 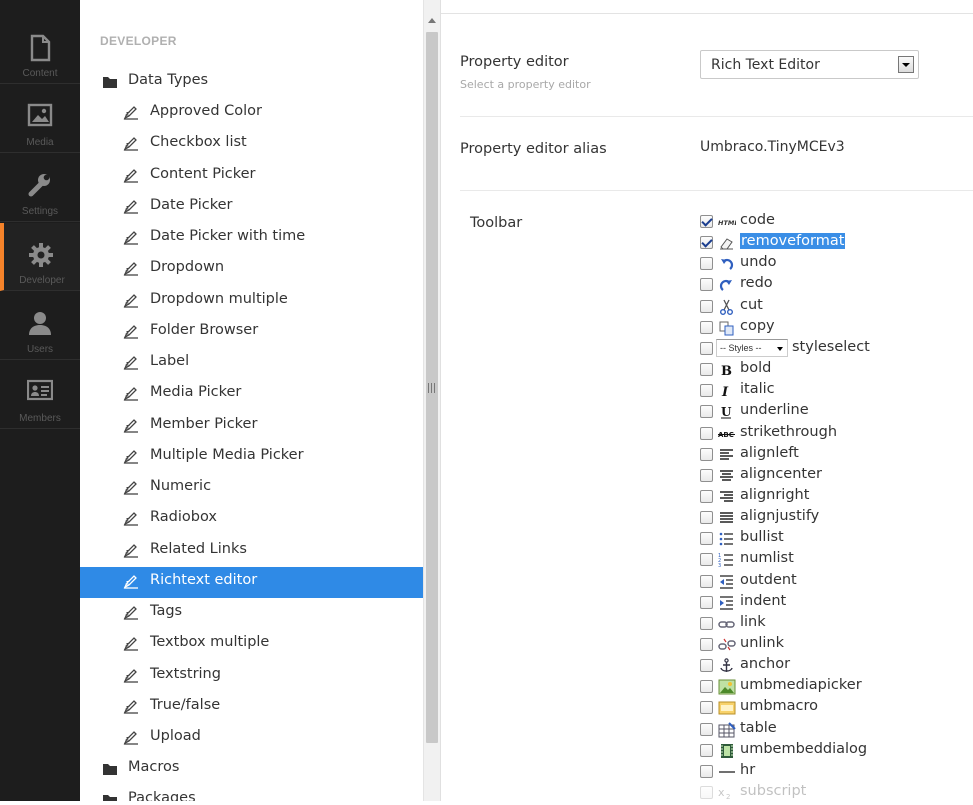 I want to click on property-editor-select: Rich Text Editor, so click(x=809, y=64).